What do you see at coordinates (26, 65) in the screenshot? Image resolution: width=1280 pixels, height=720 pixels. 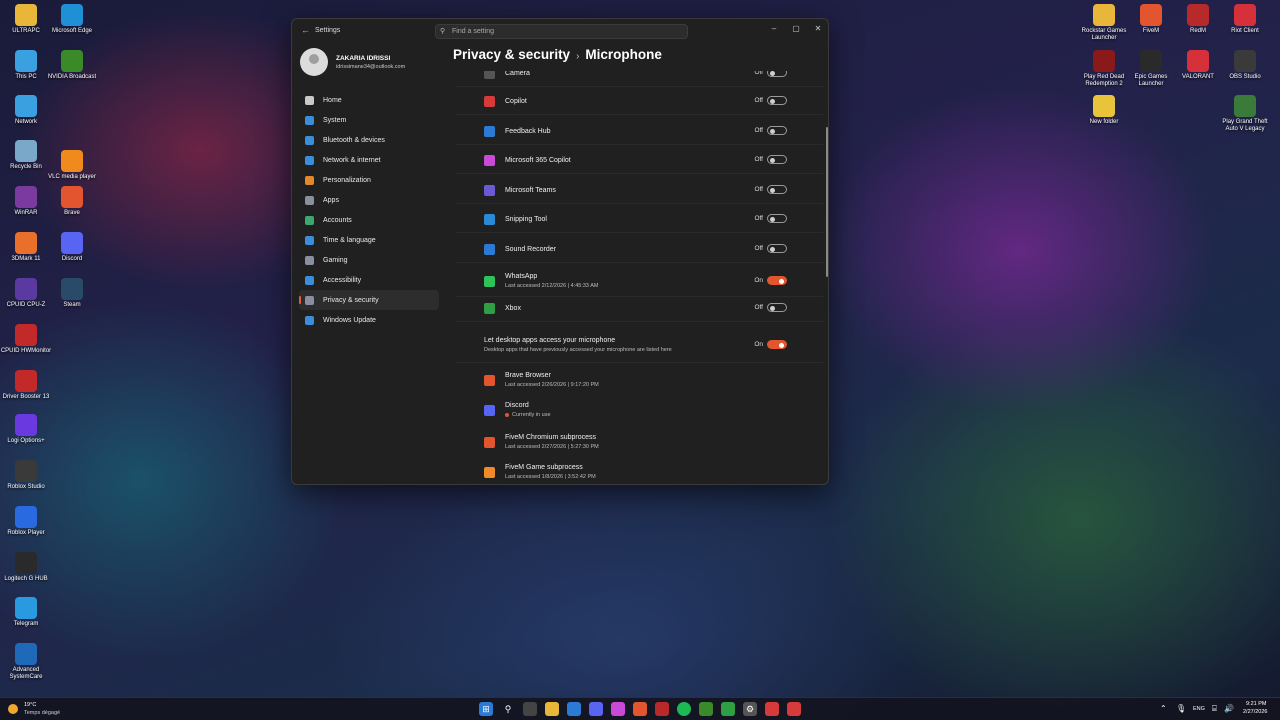 I see `desktop-icon-l-2: This PC` at bounding box center [26, 65].